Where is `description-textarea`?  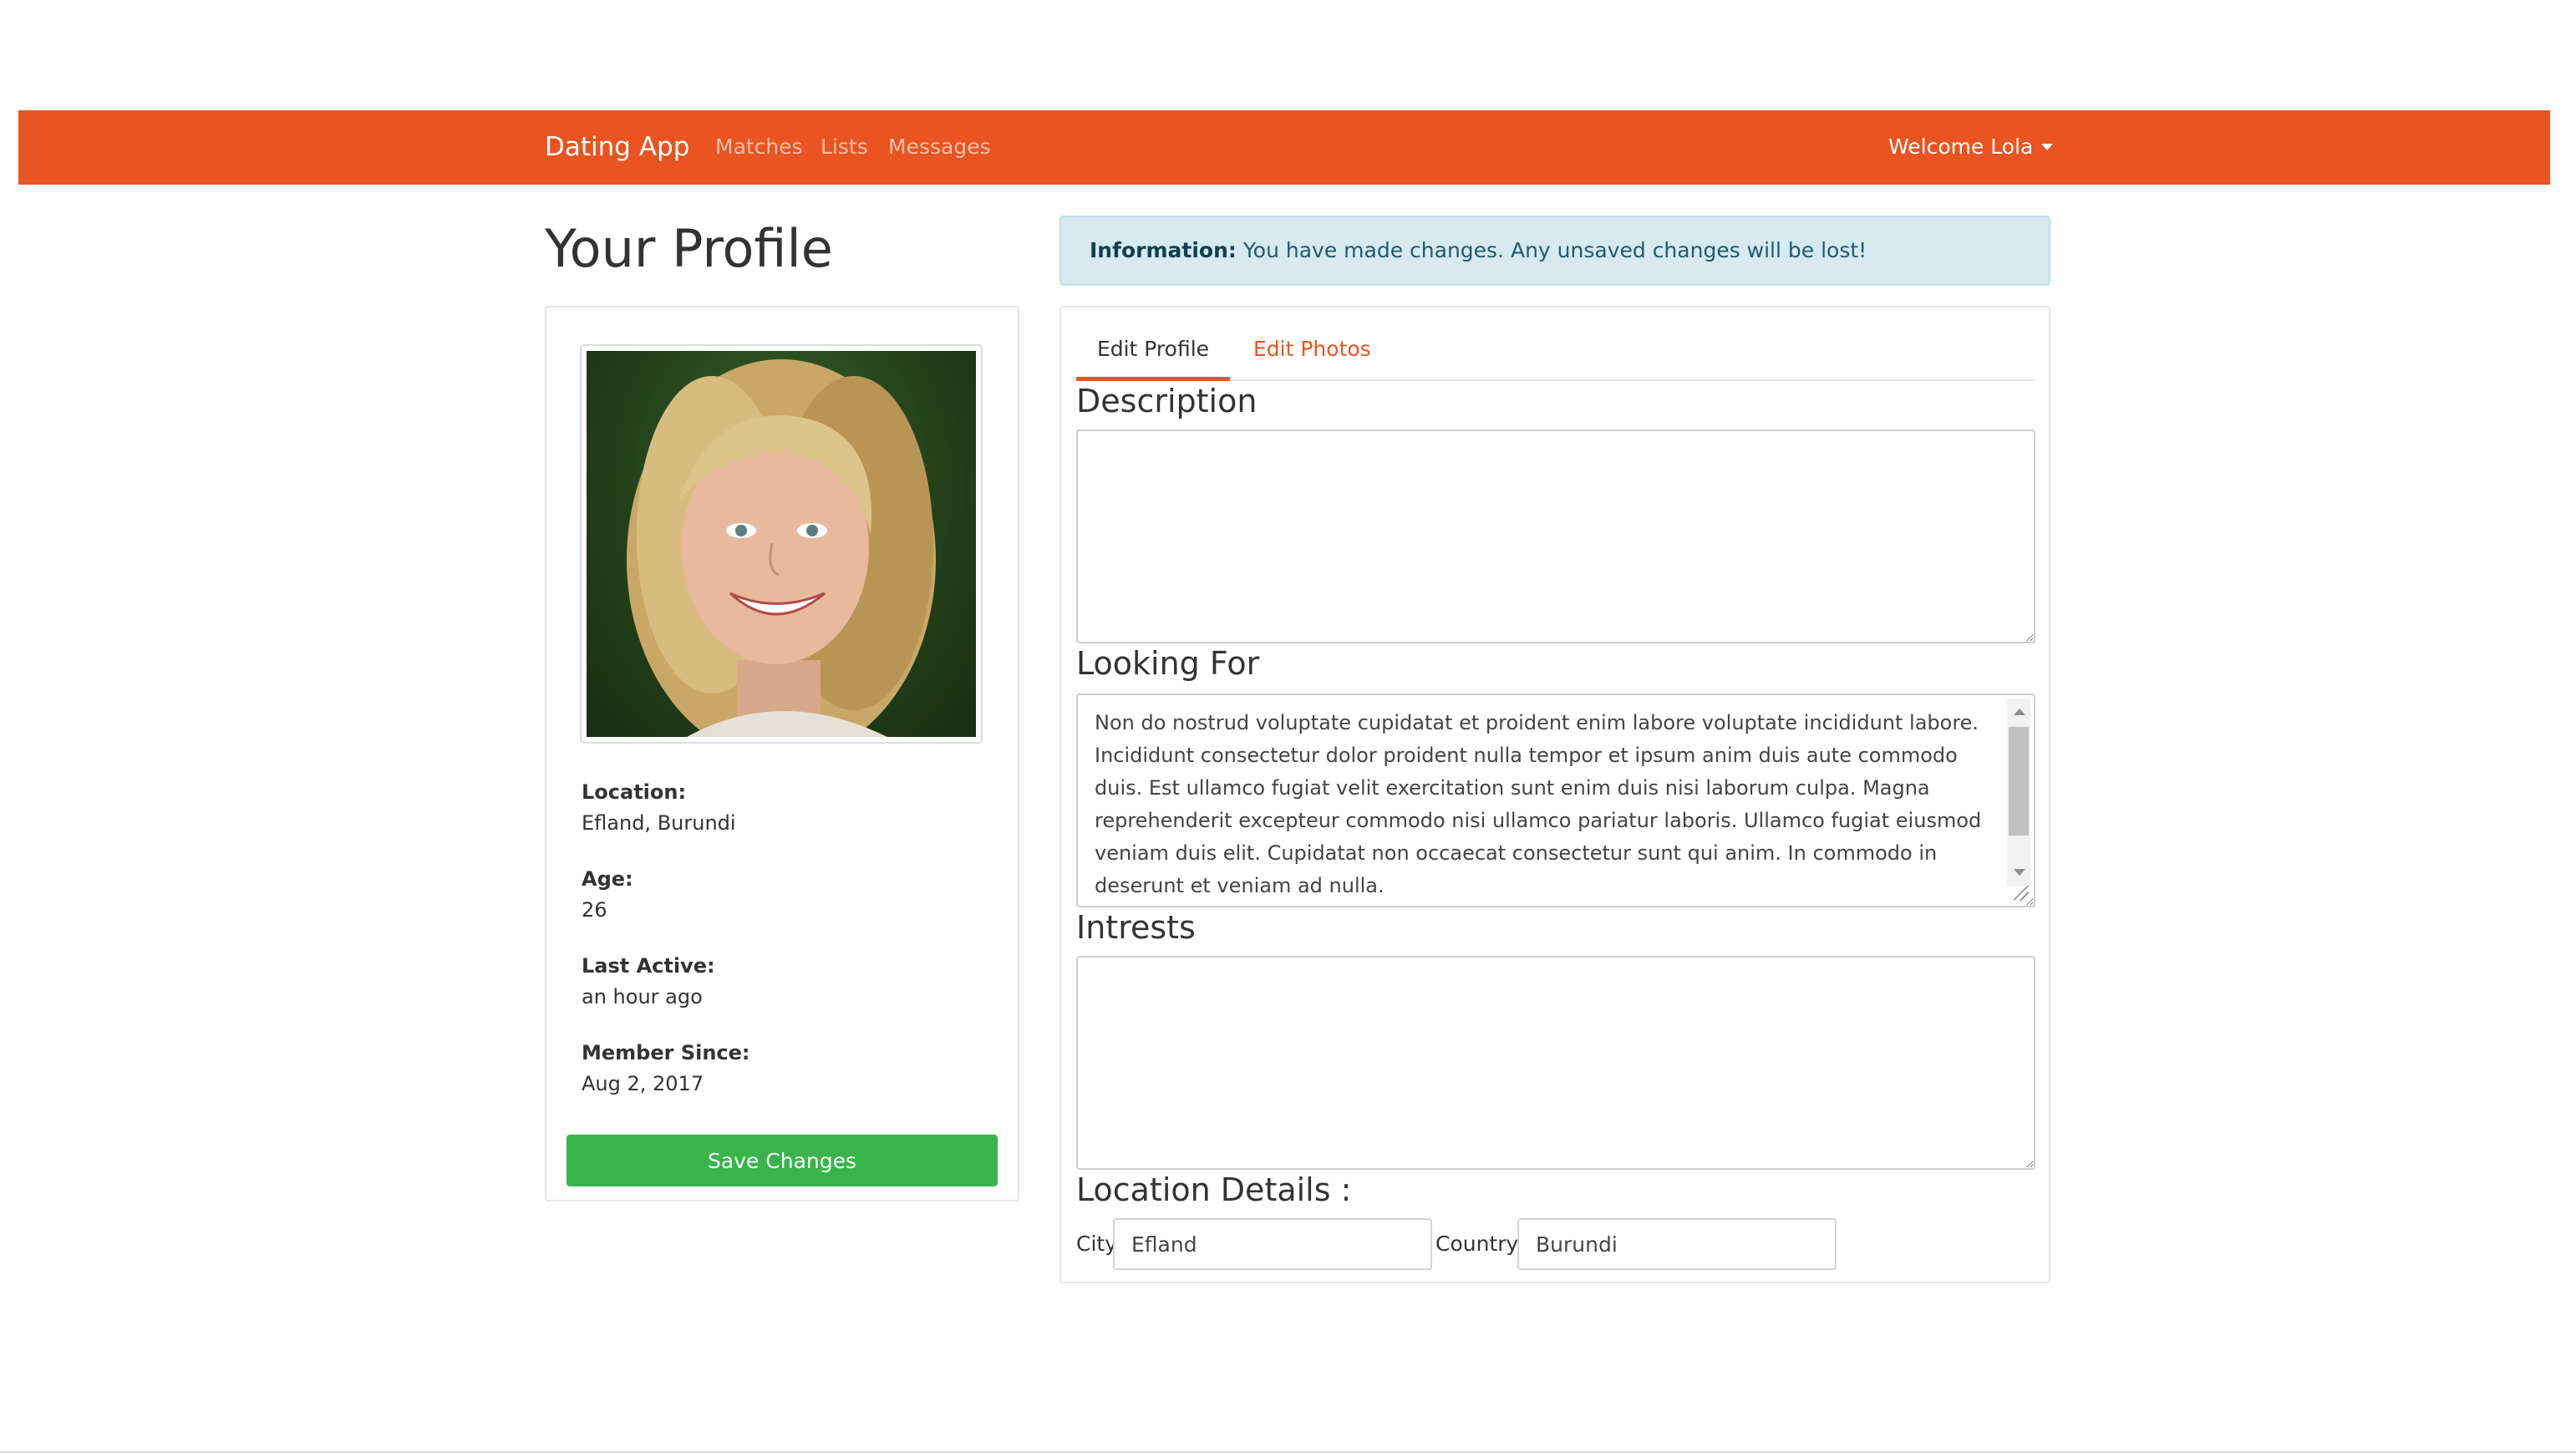 description-textarea is located at coordinates (1555, 536).